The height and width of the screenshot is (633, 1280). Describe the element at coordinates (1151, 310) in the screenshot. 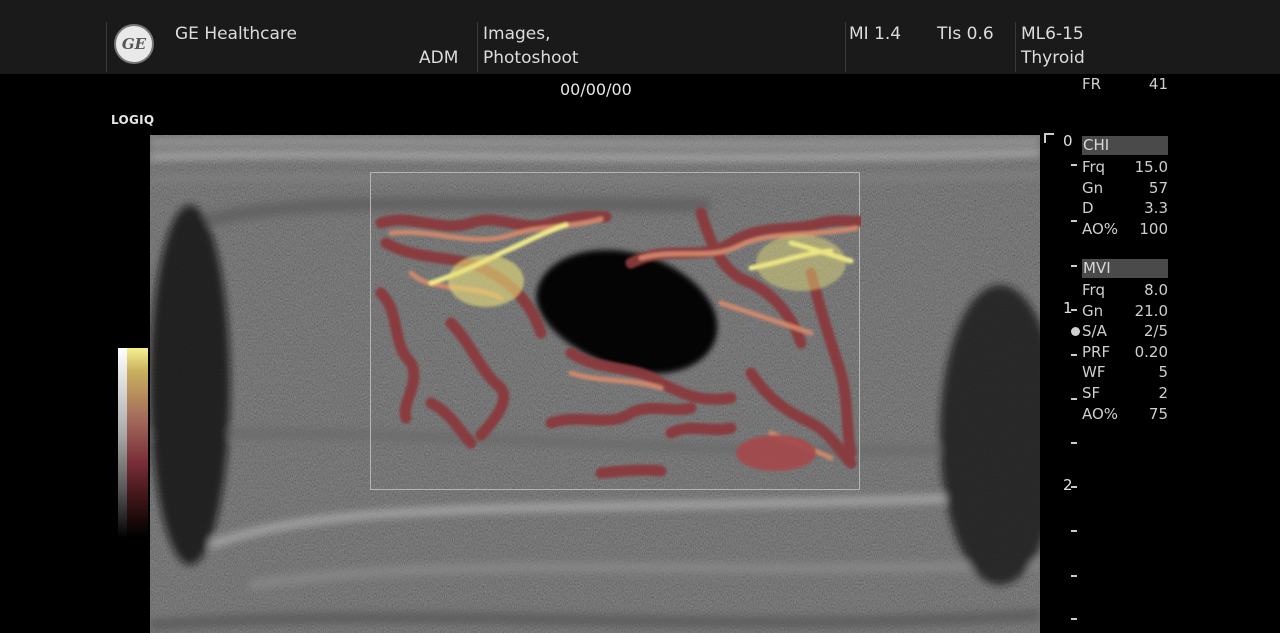

I see `mvi-gain-value: 21.0` at that location.